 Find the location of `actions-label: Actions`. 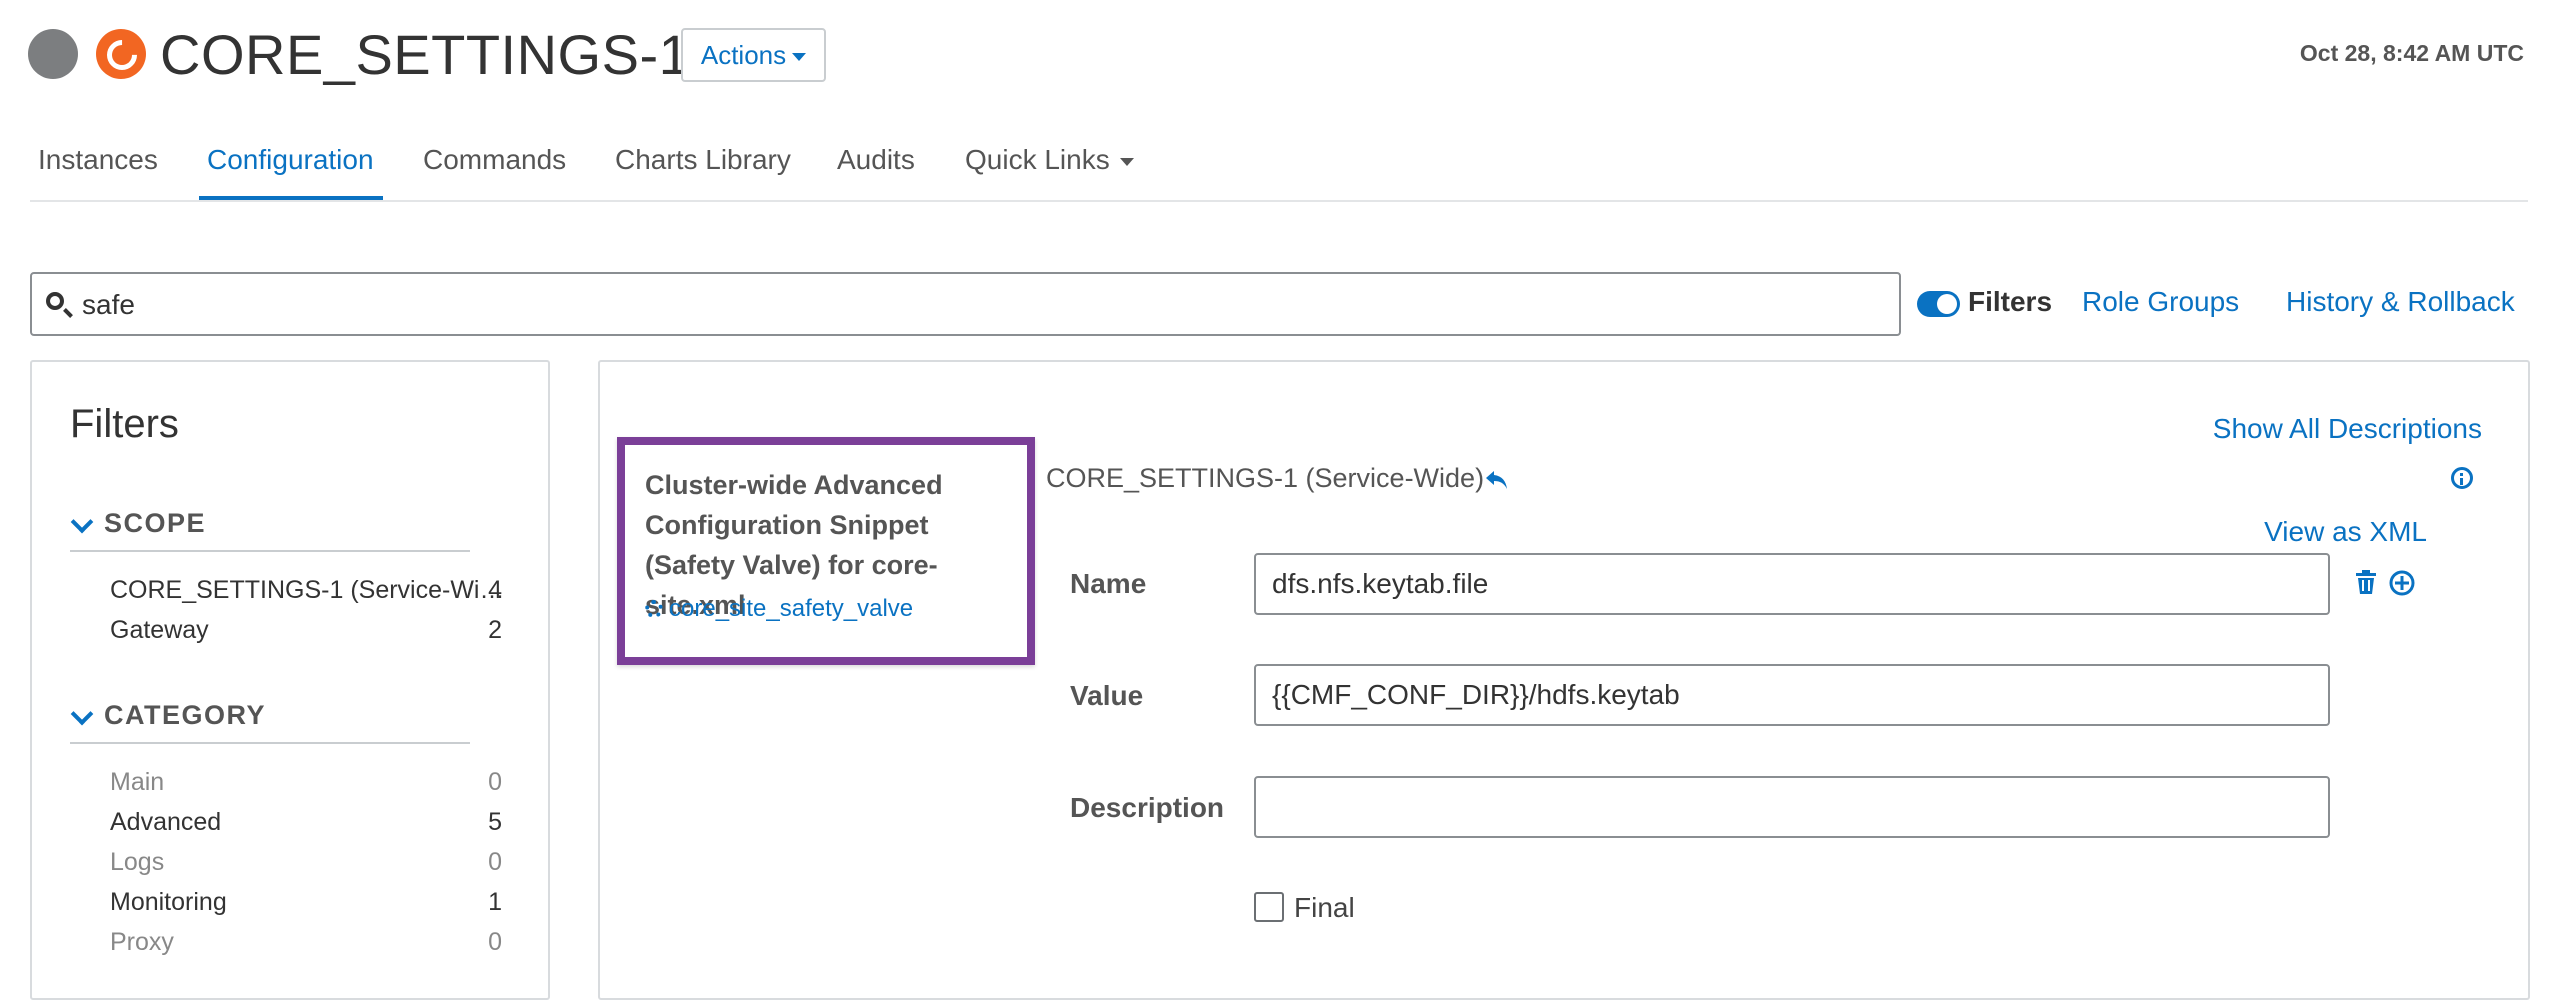

actions-label: Actions is located at coordinates (743, 55).